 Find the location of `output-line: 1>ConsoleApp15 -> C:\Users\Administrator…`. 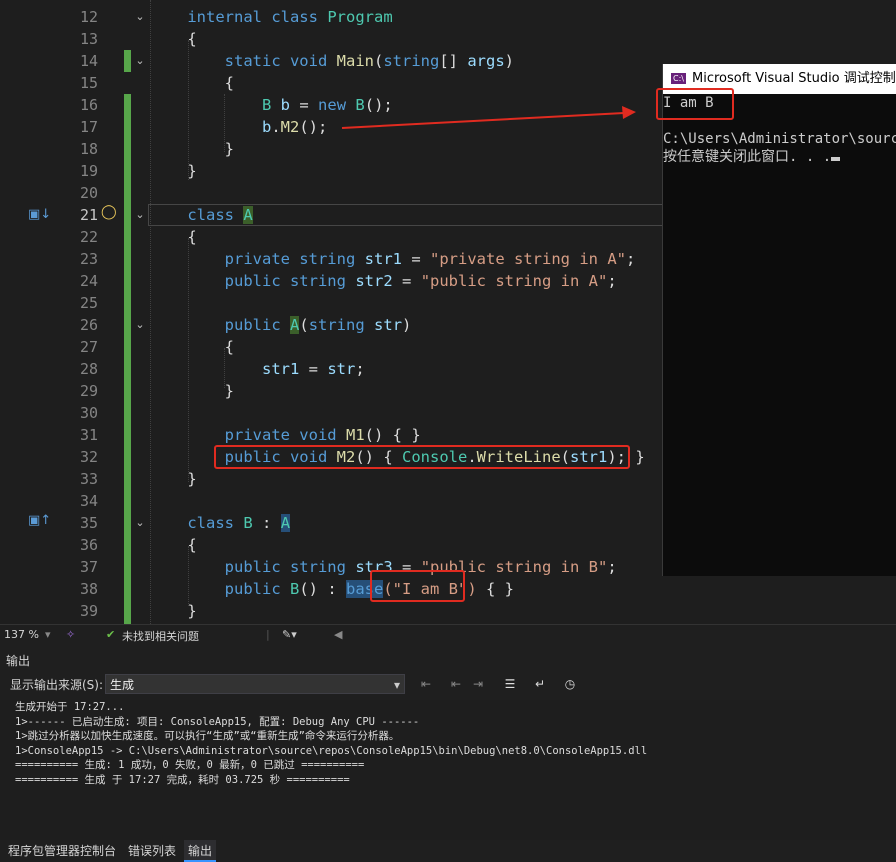

output-line: 1>ConsoleApp15 -> C:\Users\Administrator… is located at coordinates (331, 750).